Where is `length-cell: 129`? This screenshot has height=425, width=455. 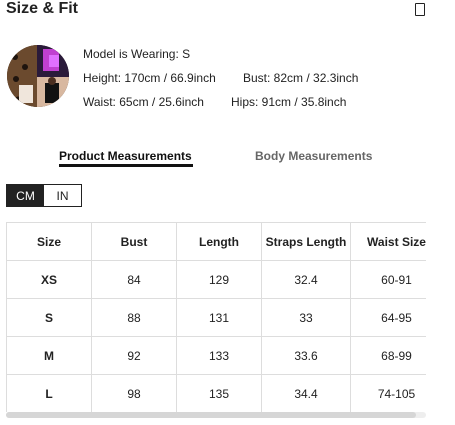
length-cell: 129 is located at coordinates (219, 279).